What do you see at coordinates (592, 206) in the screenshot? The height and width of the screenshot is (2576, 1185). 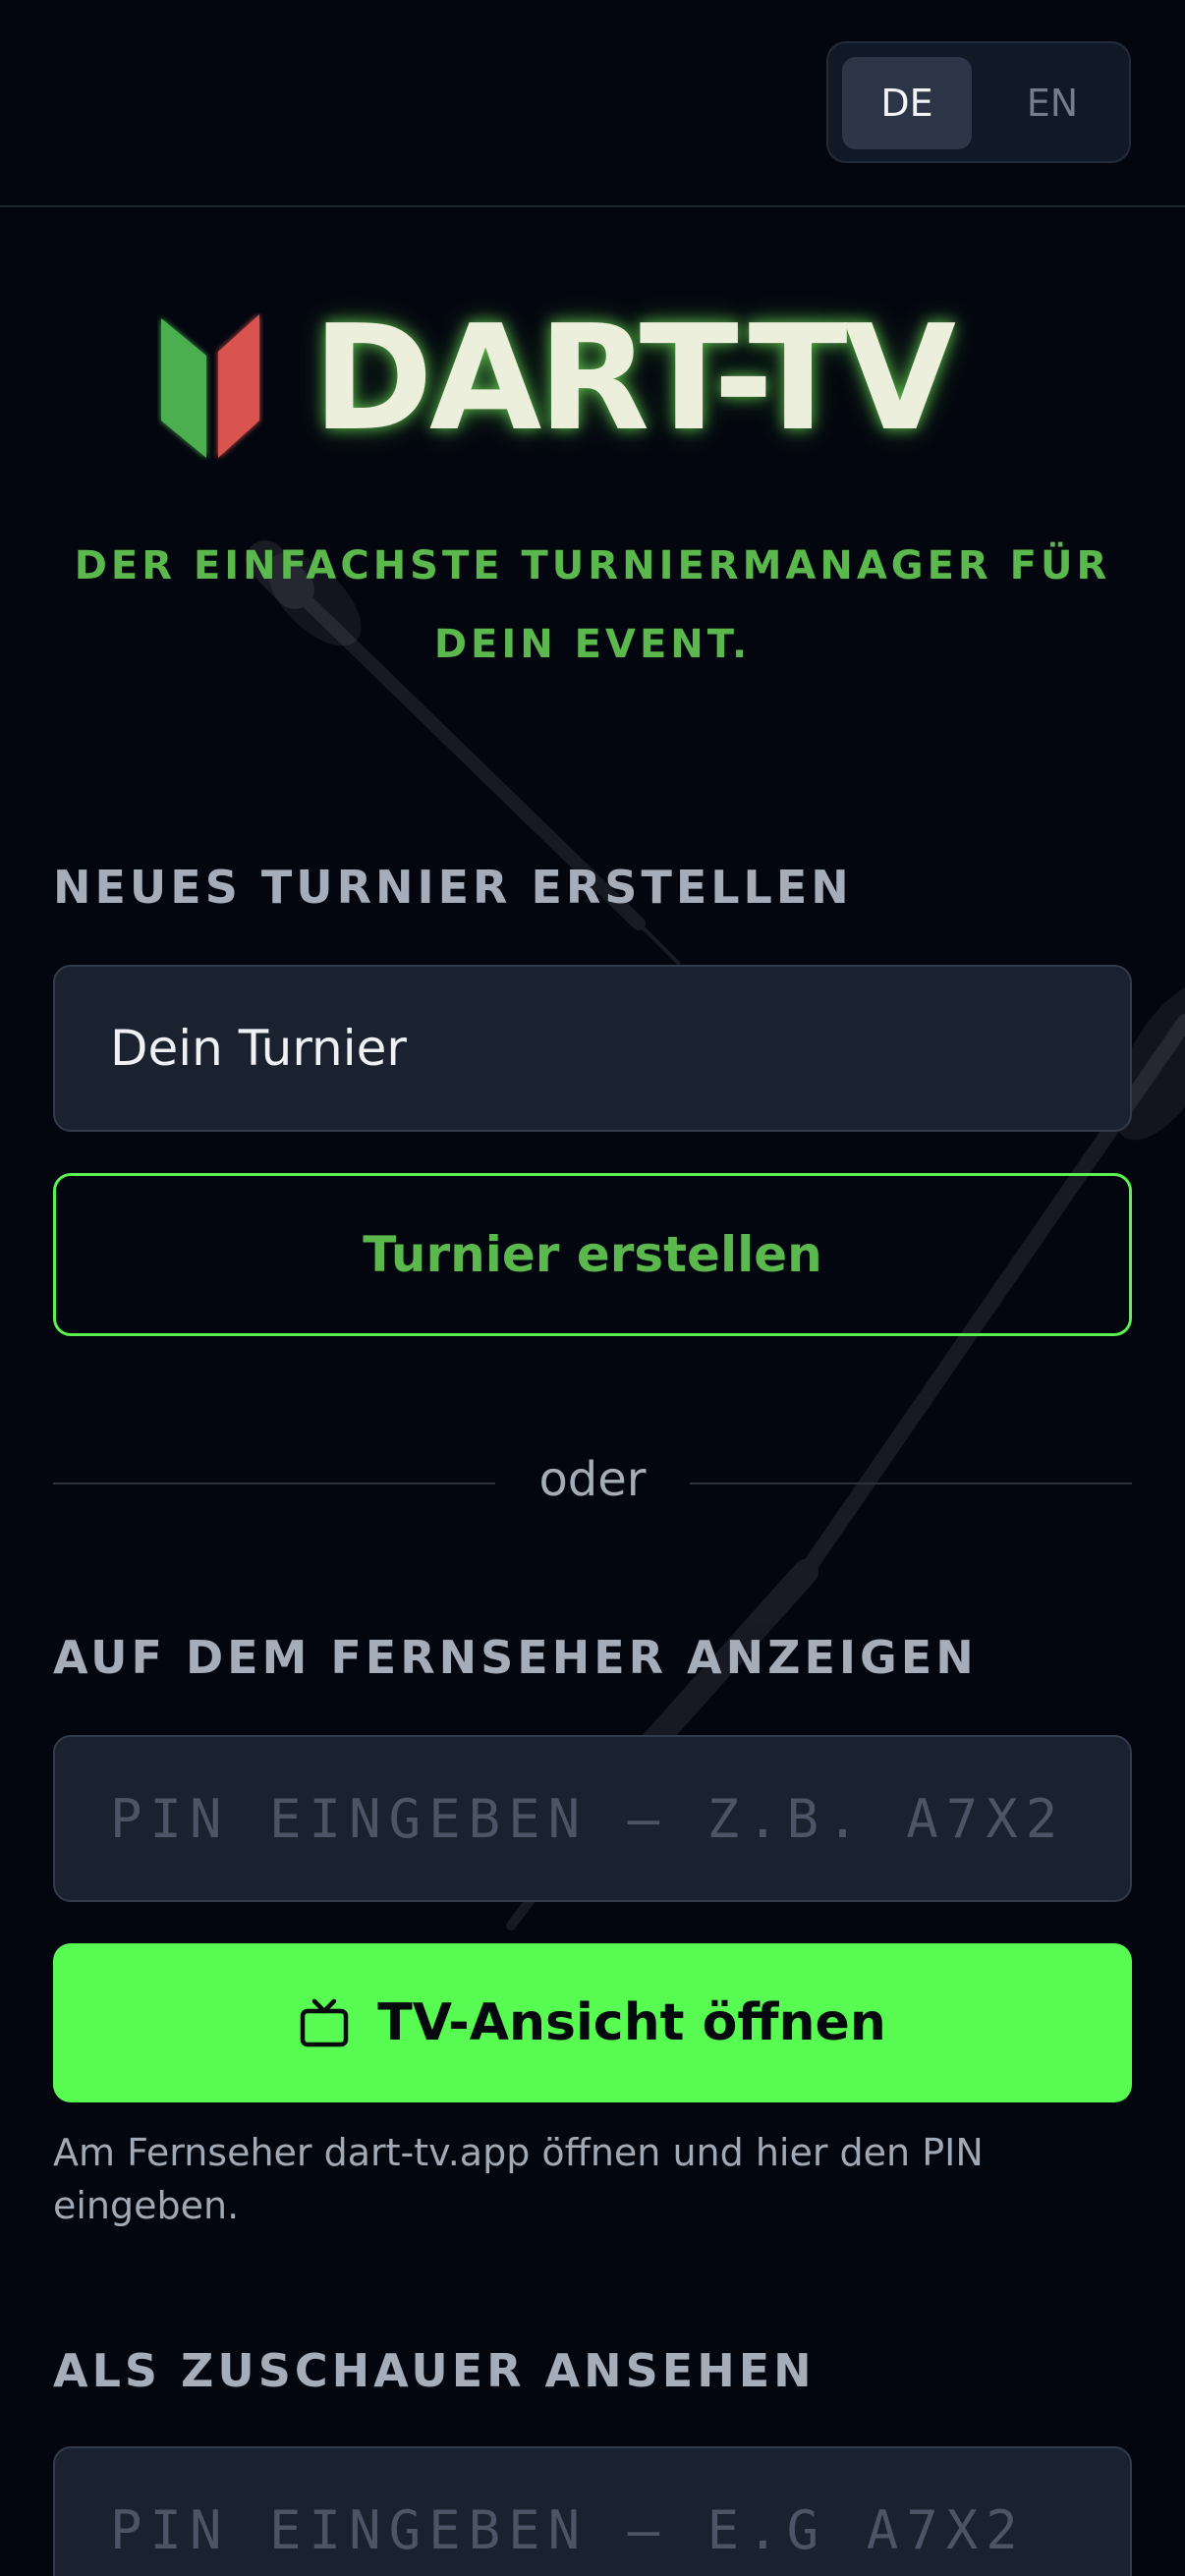 I see `header-divider` at bounding box center [592, 206].